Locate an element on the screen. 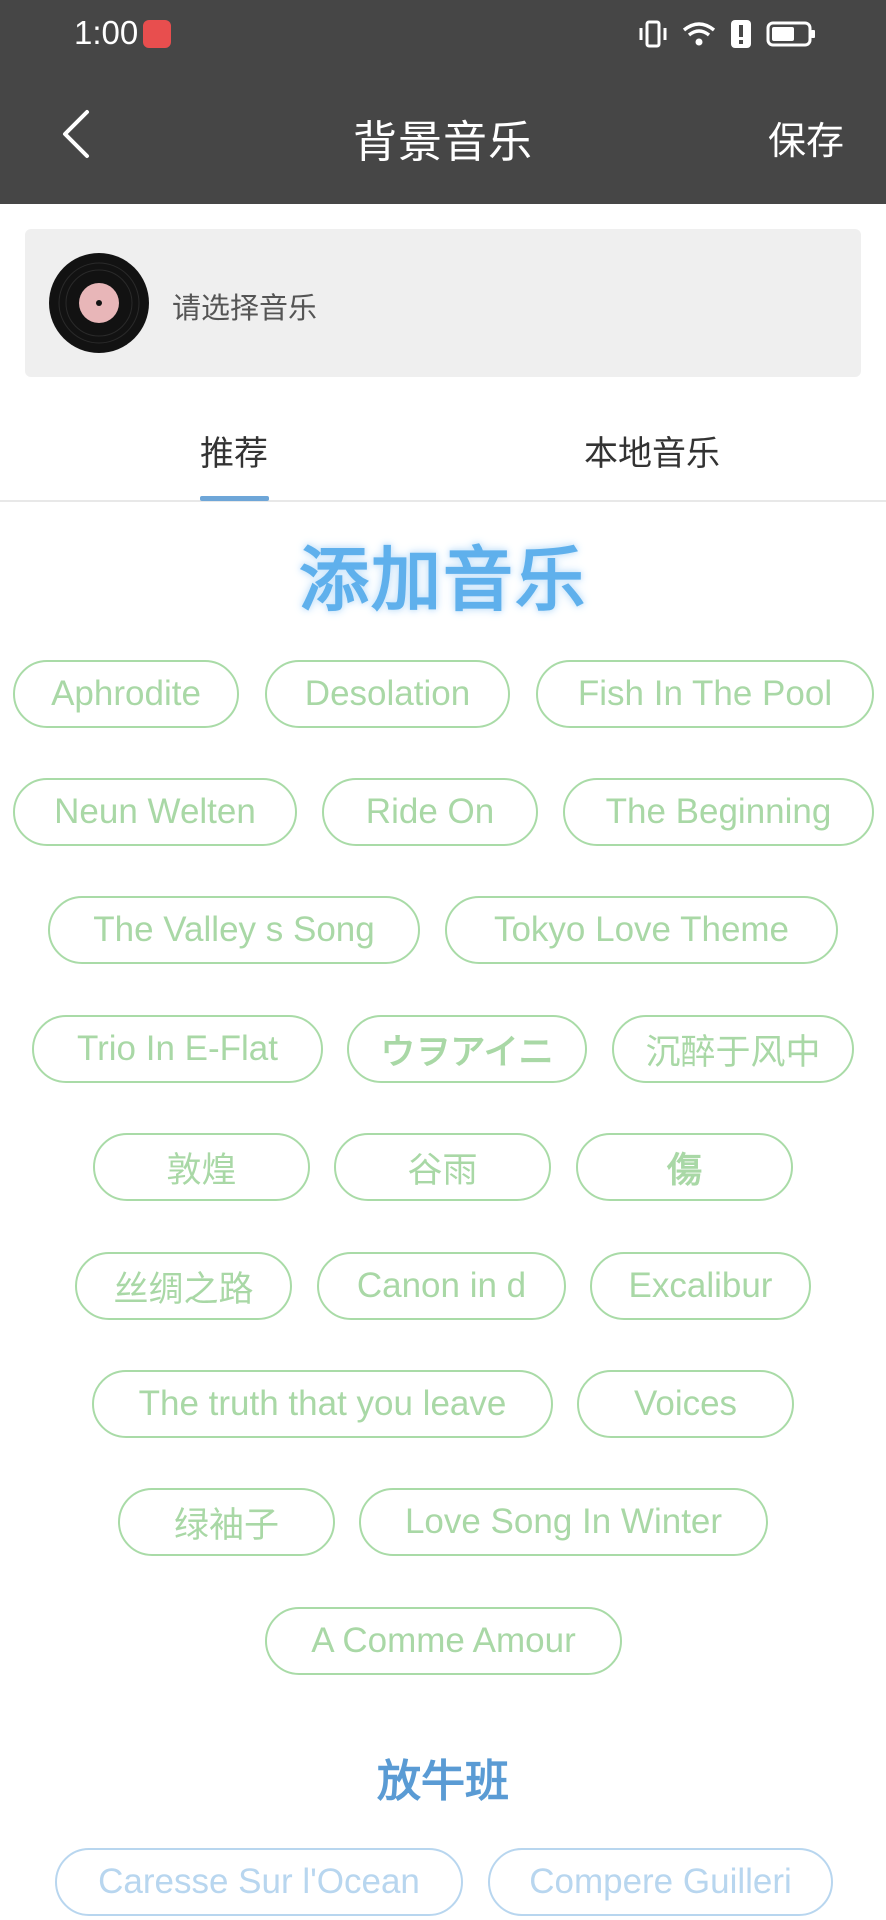  music-tag: 丝绸之路 is located at coordinates (183, 1286).